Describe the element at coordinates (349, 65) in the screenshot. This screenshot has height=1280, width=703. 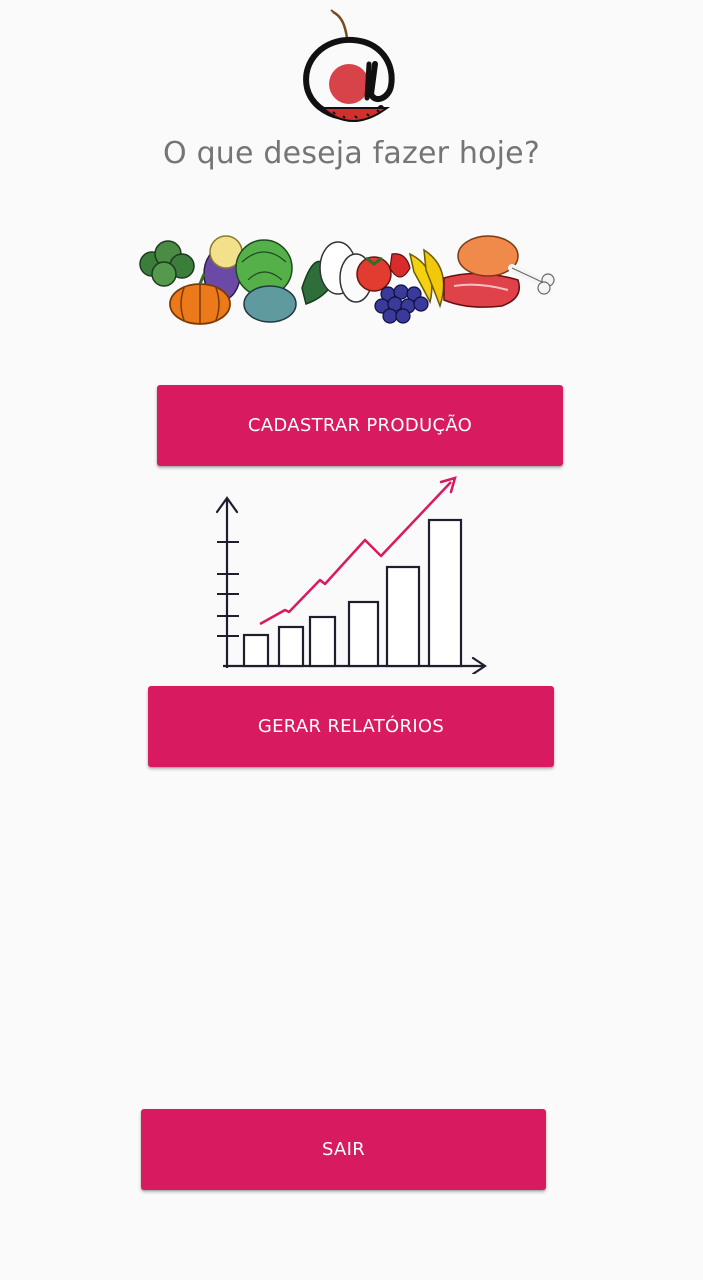
I see `cherry-at-logo-icon` at that location.